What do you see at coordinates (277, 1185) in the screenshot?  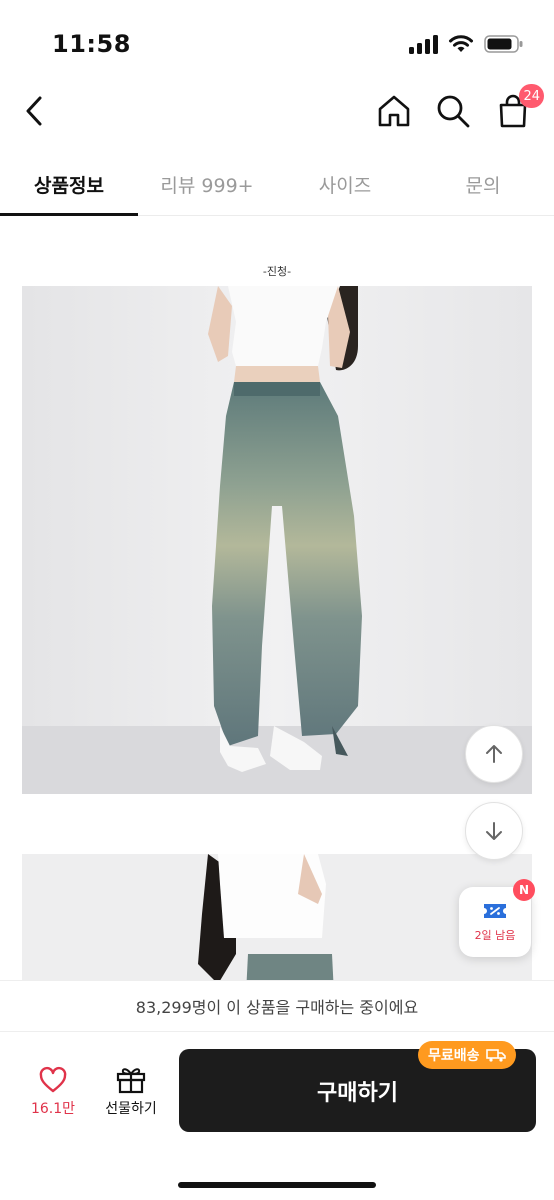 I see `home-indicator` at bounding box center [277, 1185].